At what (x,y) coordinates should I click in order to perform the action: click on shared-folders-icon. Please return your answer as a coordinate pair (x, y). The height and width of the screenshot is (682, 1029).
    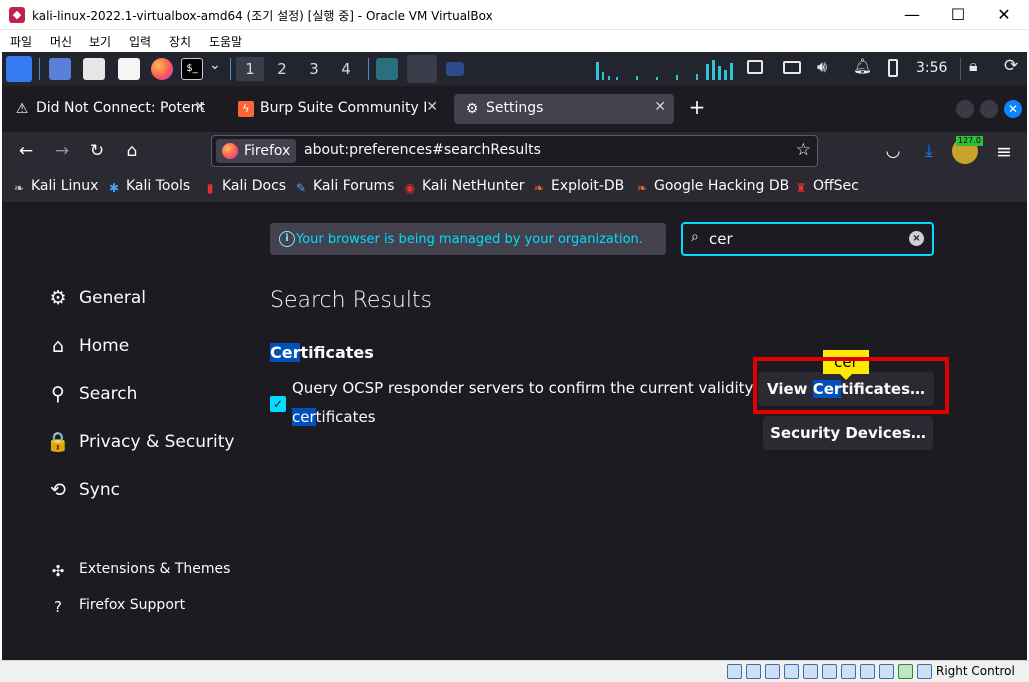
    Looking at the image, I should click on (829, 671).